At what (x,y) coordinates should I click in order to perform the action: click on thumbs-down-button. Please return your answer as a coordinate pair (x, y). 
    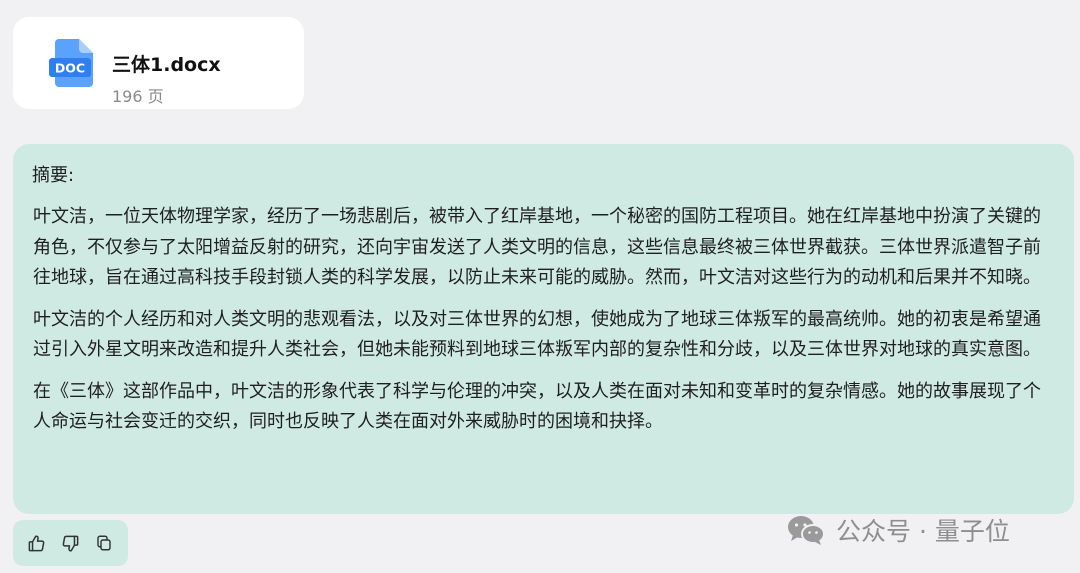
    Looking at the image, I should click on (70, 543).